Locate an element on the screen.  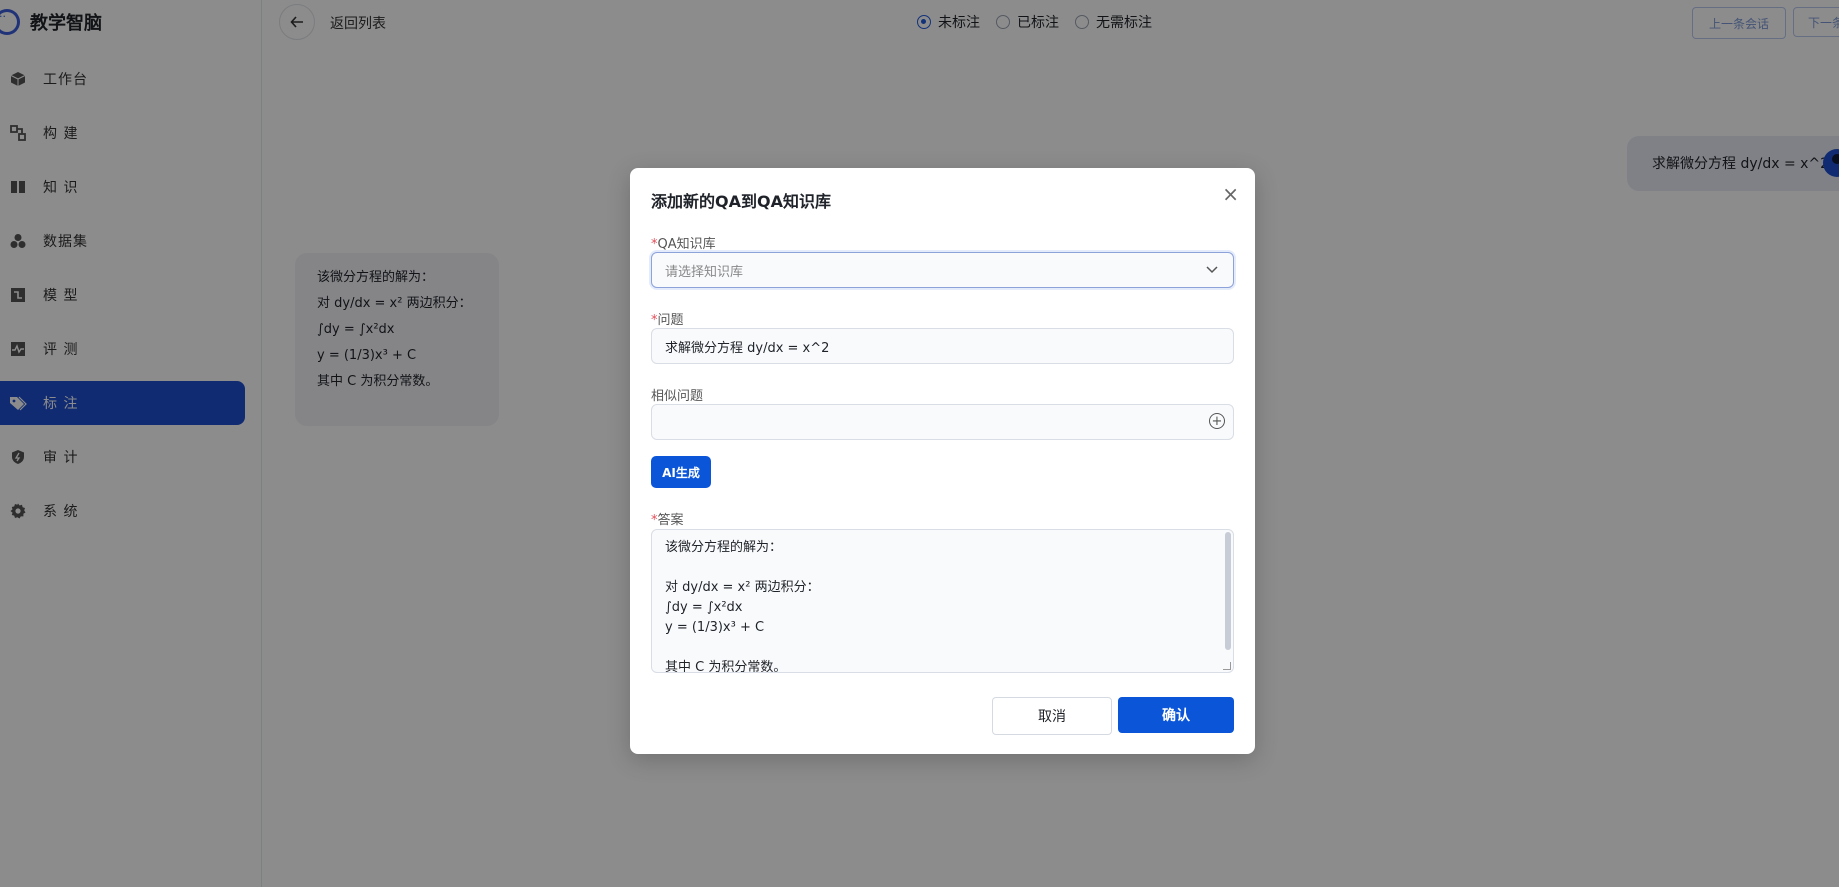
ai-generate-button: AI生成 is located at coordinates (681, 472).